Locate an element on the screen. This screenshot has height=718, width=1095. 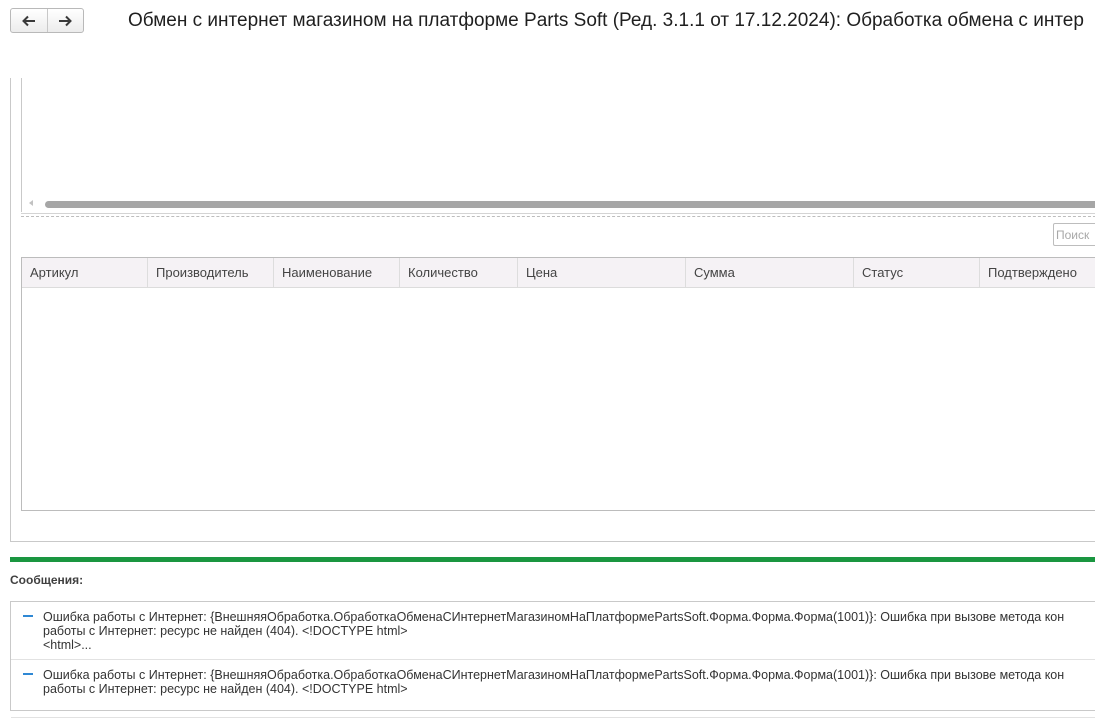
back-button is located at coordinates (29, 20).